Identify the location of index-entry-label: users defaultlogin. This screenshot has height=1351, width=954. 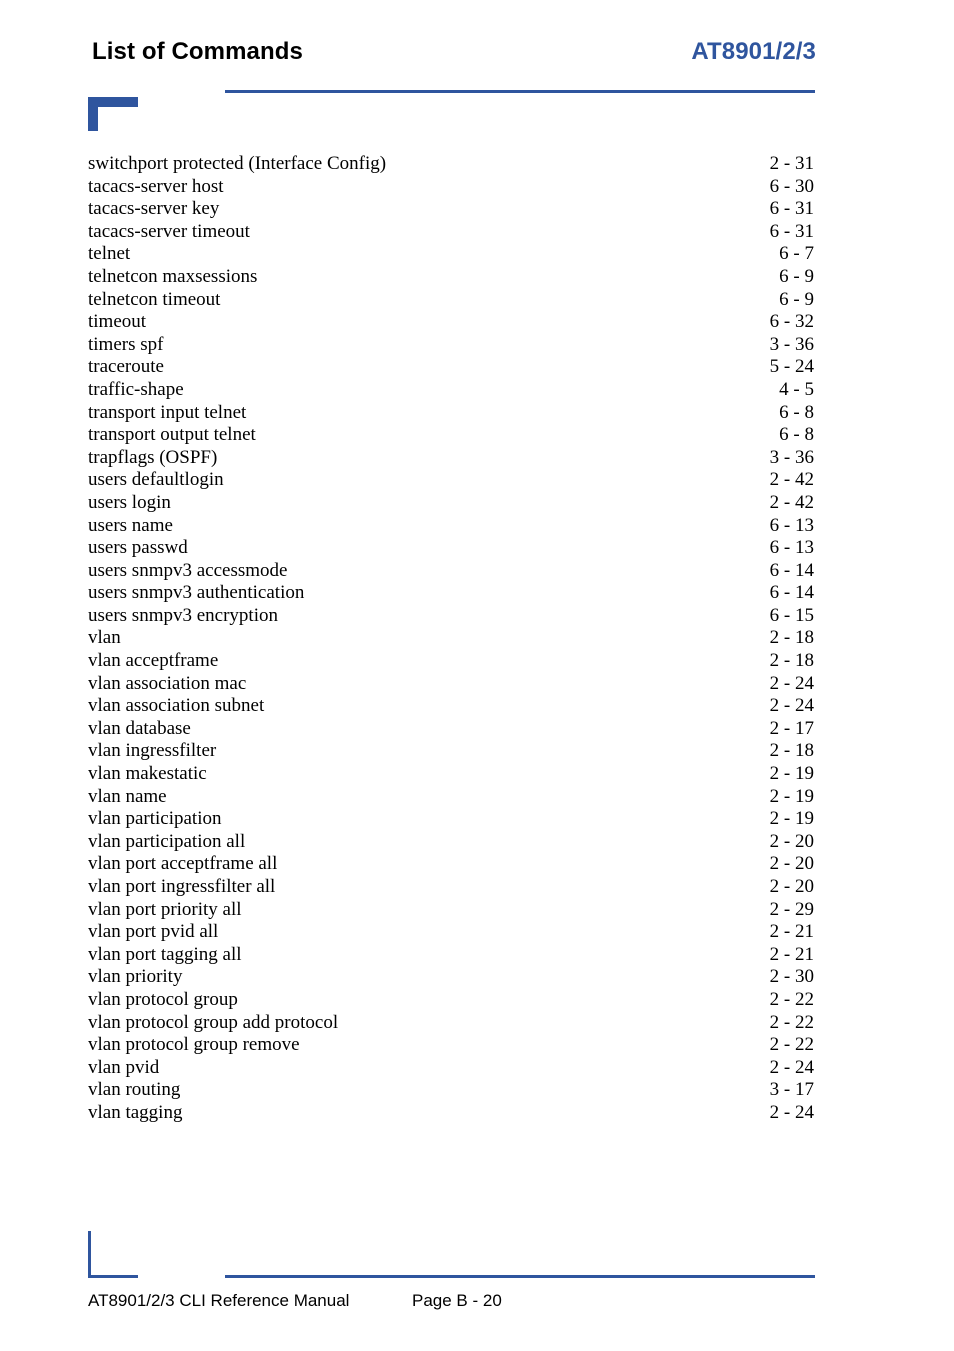
(156, 480).